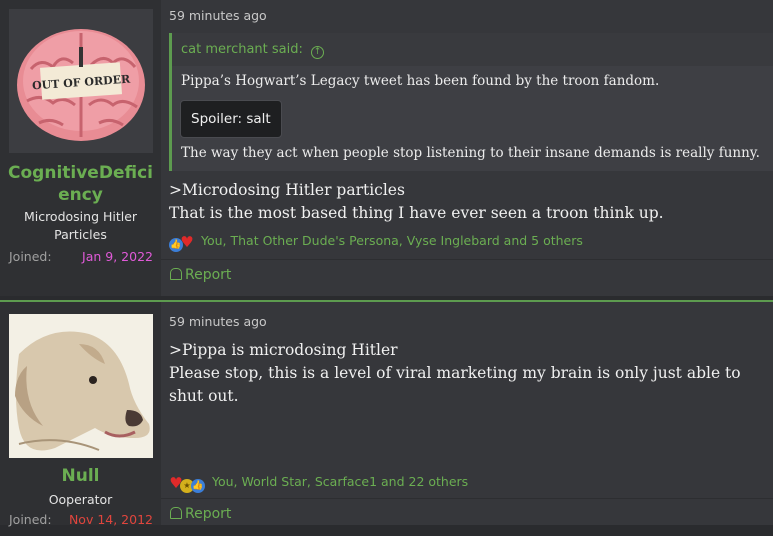  I want to click on user-title: Ooperator, so click(80, 499).